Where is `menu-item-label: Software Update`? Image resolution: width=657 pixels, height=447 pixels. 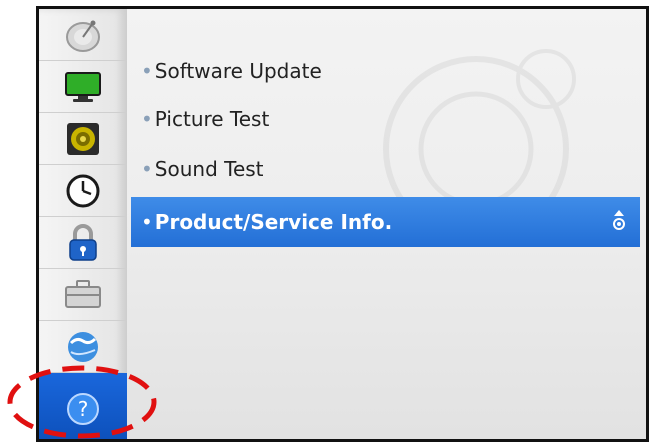 menu-item-label: Software Update is located at coordinates (238, 71).